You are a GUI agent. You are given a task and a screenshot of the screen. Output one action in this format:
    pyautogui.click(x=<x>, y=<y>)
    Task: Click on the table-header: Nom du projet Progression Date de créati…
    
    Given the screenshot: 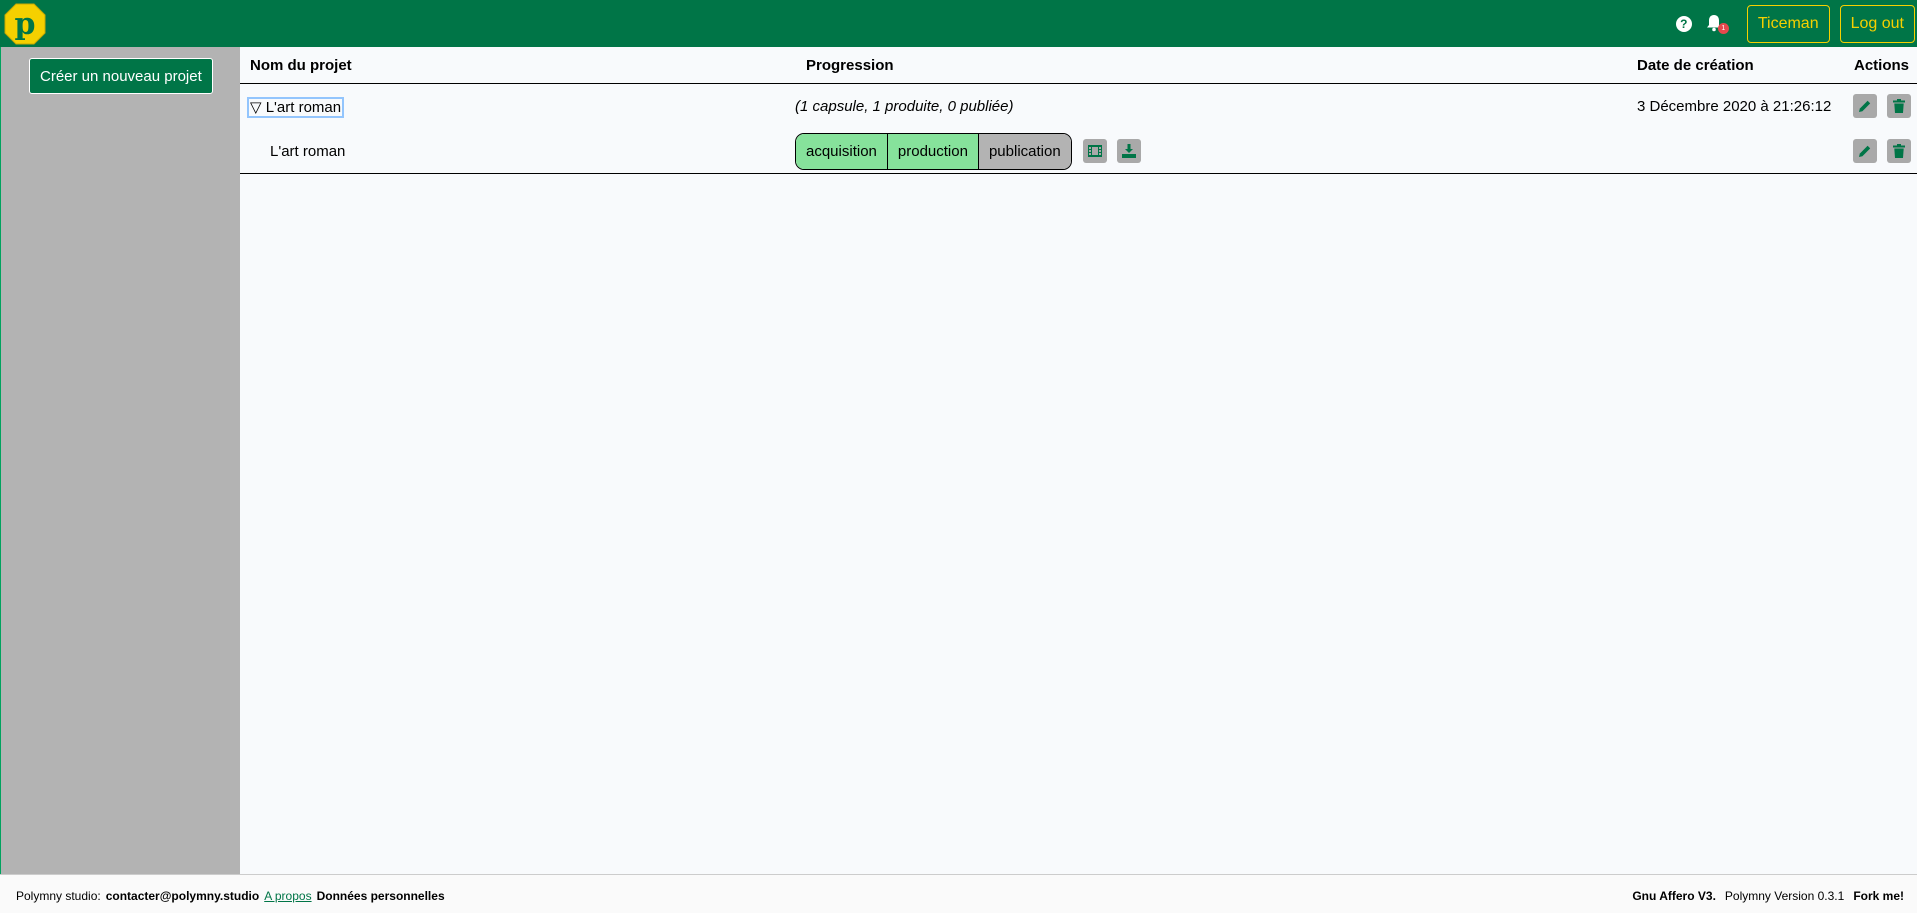 What is the action you would take?
    pyautogui.click(x=1078, y=65)
    